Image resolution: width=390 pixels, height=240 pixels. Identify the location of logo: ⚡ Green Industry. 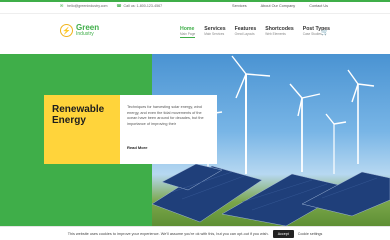
(79, 30).